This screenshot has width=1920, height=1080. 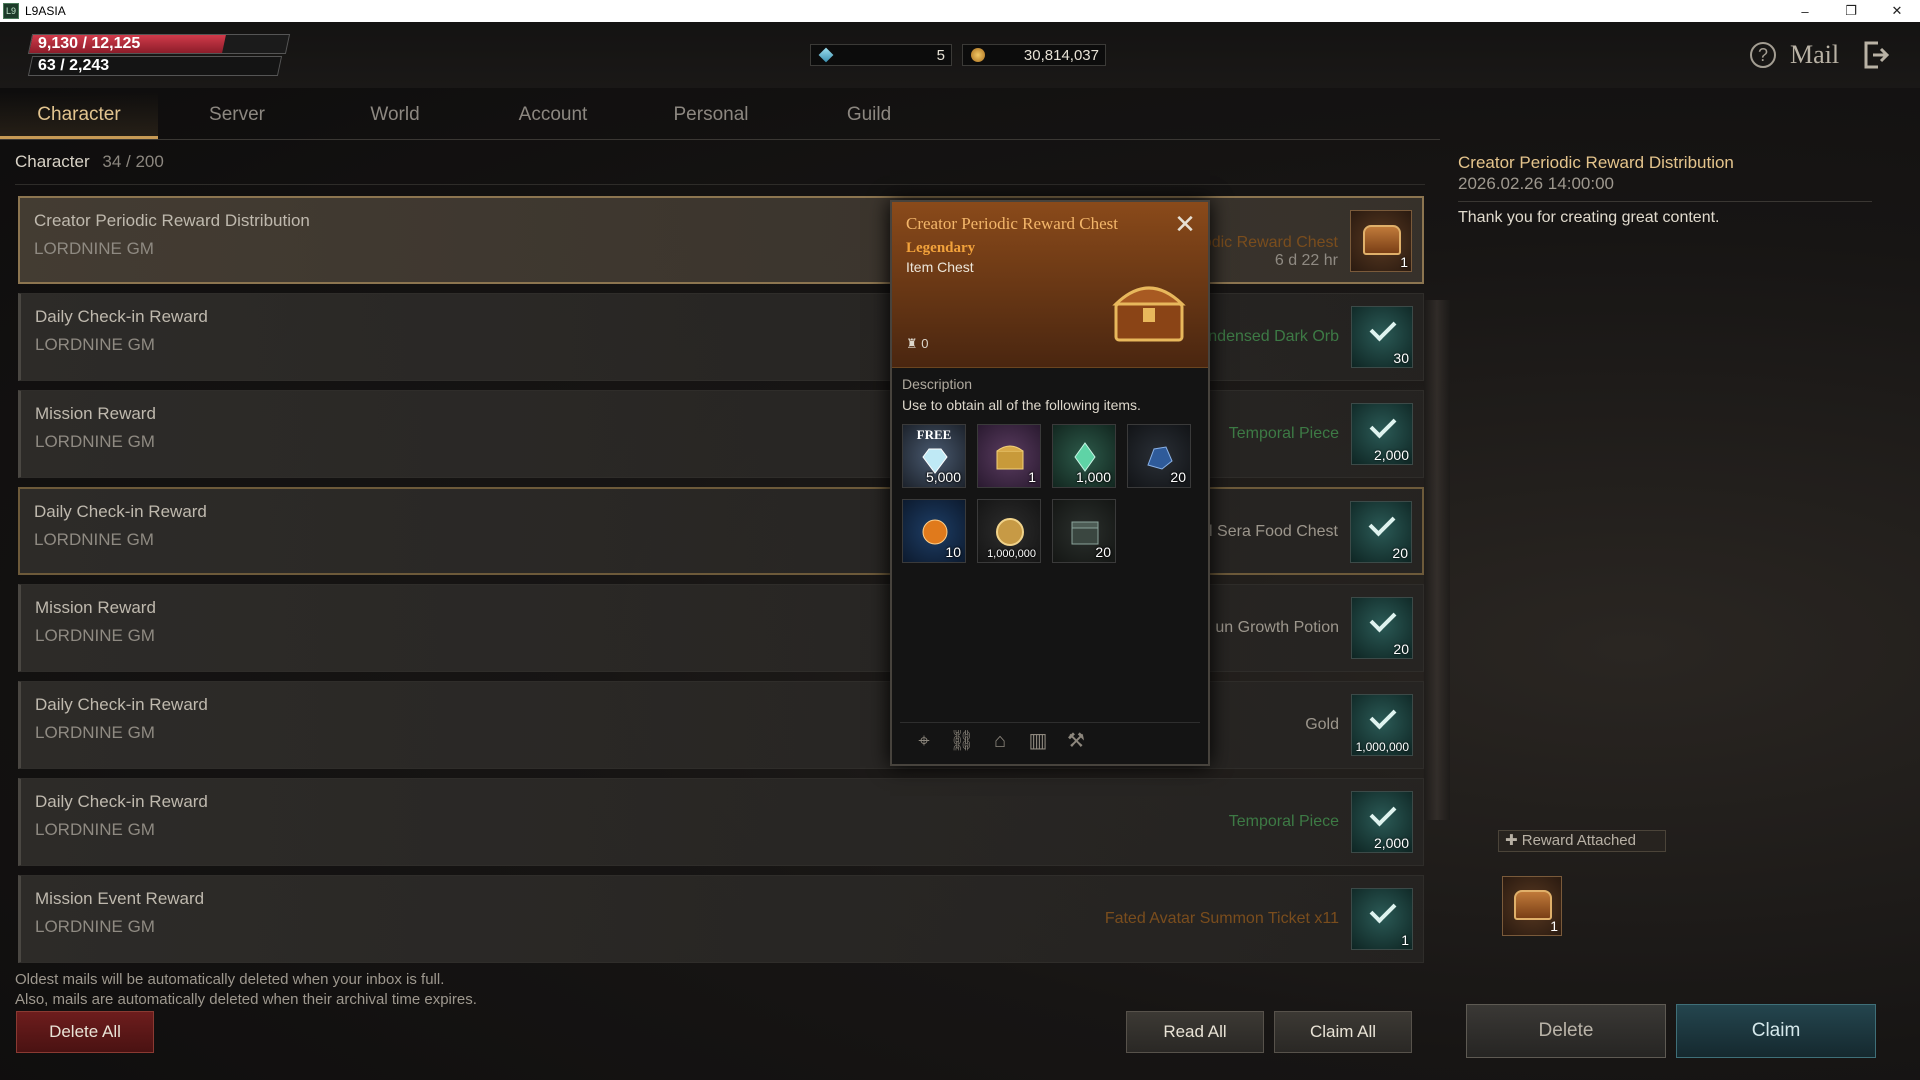 What do you see at coordinates (1897, 11) in the screenshot?
I see `close-window-button: ✕` at bounding box center [1897, 11].